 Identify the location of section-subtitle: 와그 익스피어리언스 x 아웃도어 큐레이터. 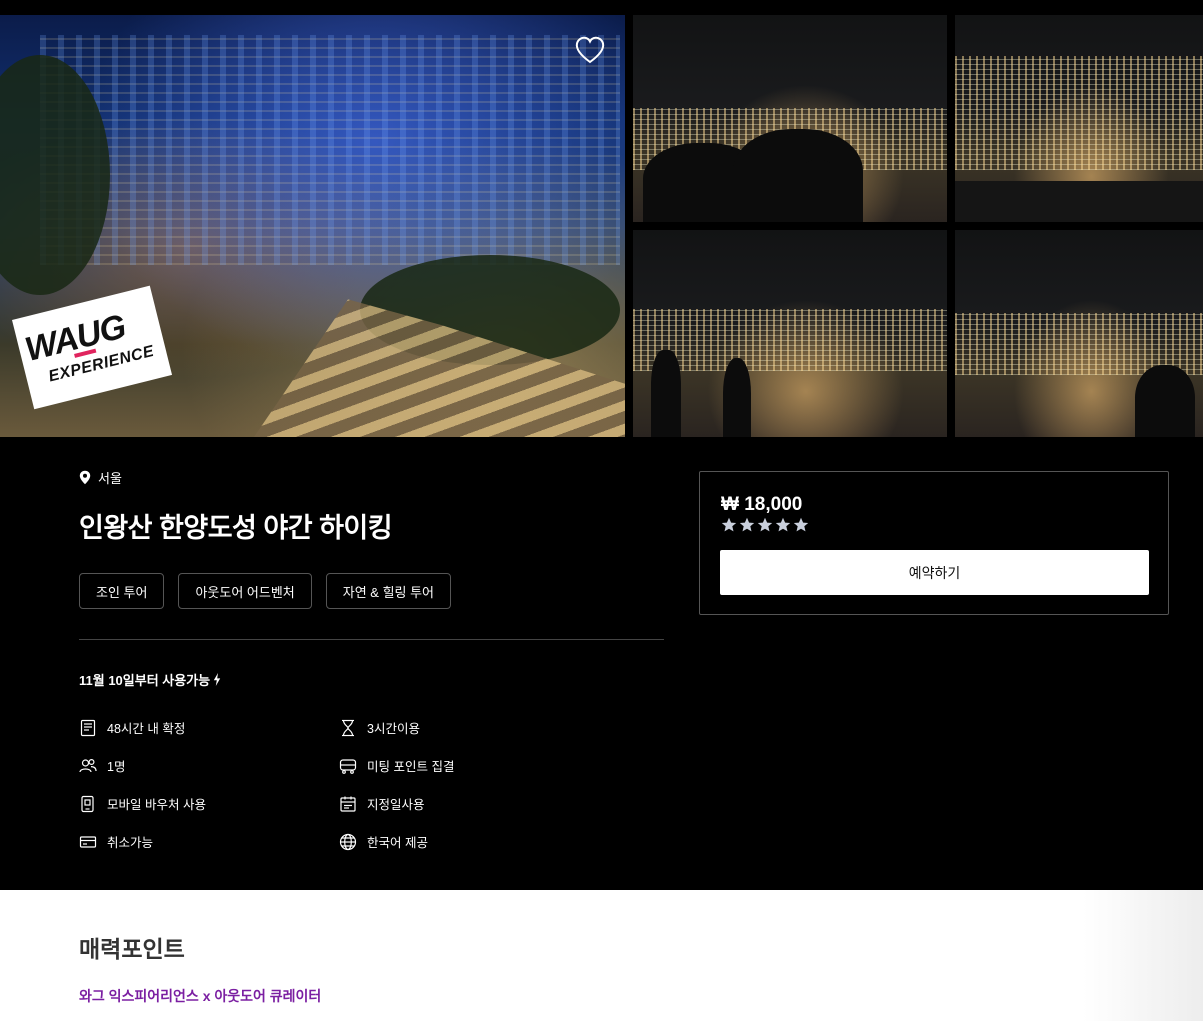
(200, 996).